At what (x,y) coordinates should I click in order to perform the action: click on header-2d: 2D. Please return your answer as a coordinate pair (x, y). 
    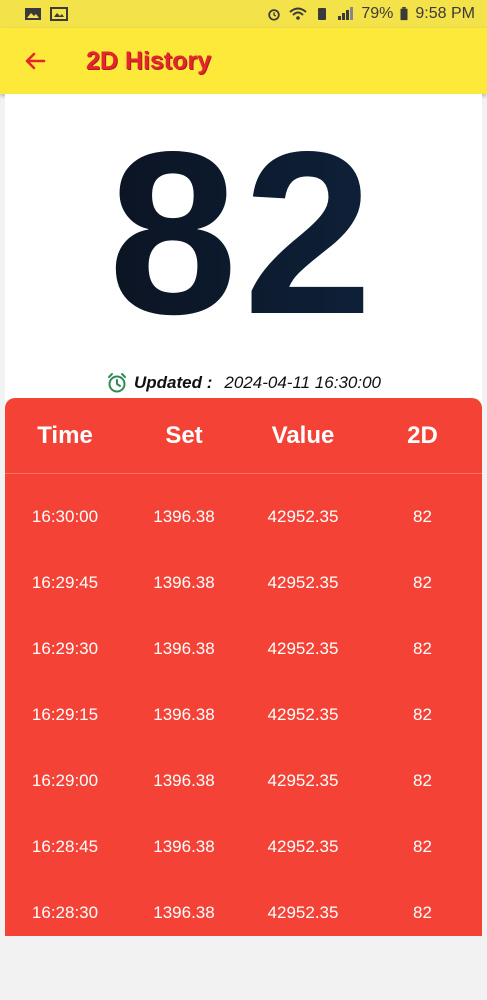
    Looking at the image, I should click on (422, 435).